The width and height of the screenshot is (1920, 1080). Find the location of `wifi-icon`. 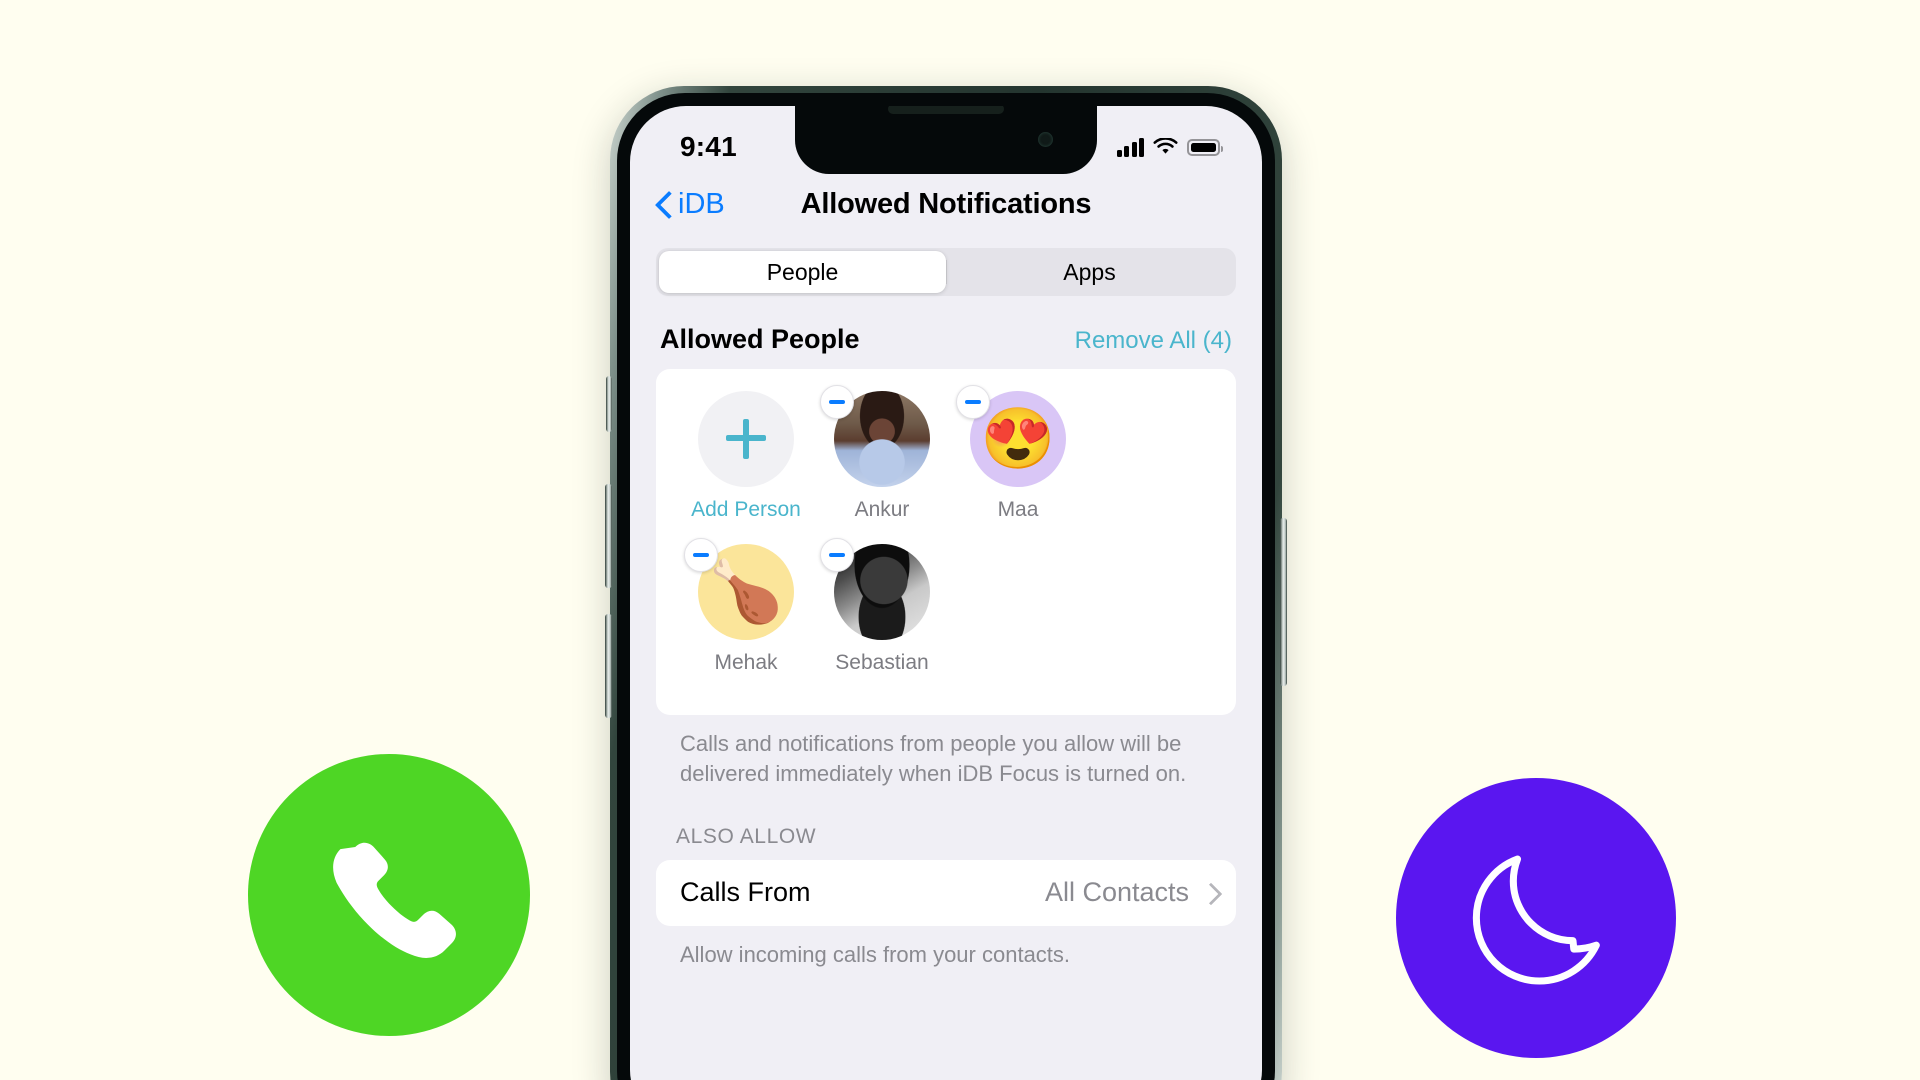

wifi-icon is located at coordinates (1165, 145).